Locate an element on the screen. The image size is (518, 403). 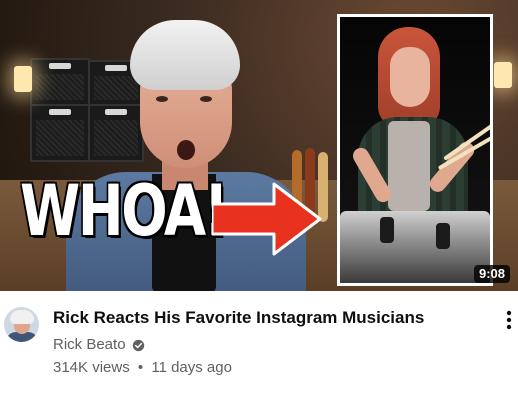
thumbnail-overlay-text: WHOA! is located at coordinates (124, 211).